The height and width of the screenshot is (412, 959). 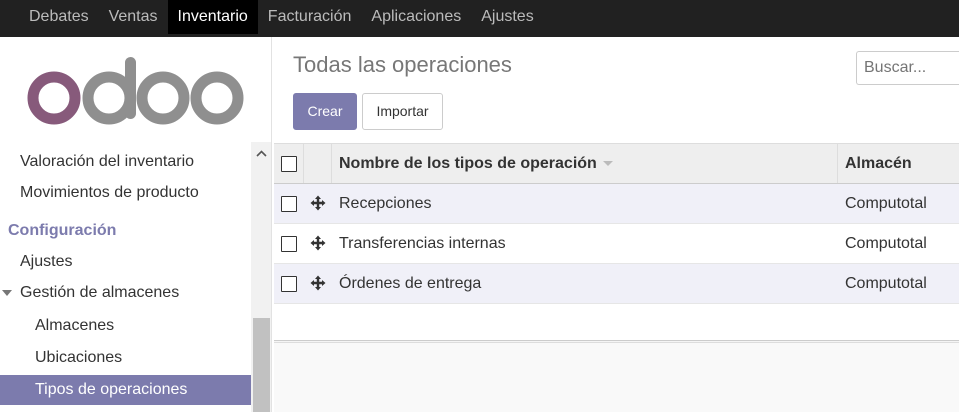 What do you see at coordinates (416, 17) in the screenshot?
I see `menu-aplicaciones: Aplicaciones` at bounding box center [416, 17].